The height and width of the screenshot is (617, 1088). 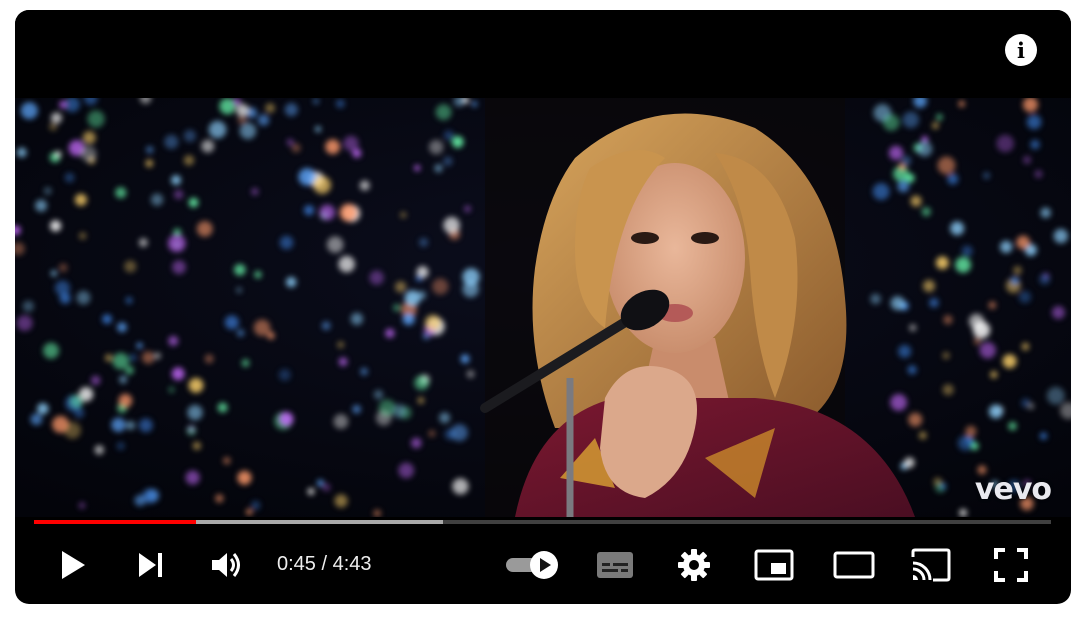 I want to click on progress-bar, so click(x=542, y=522).